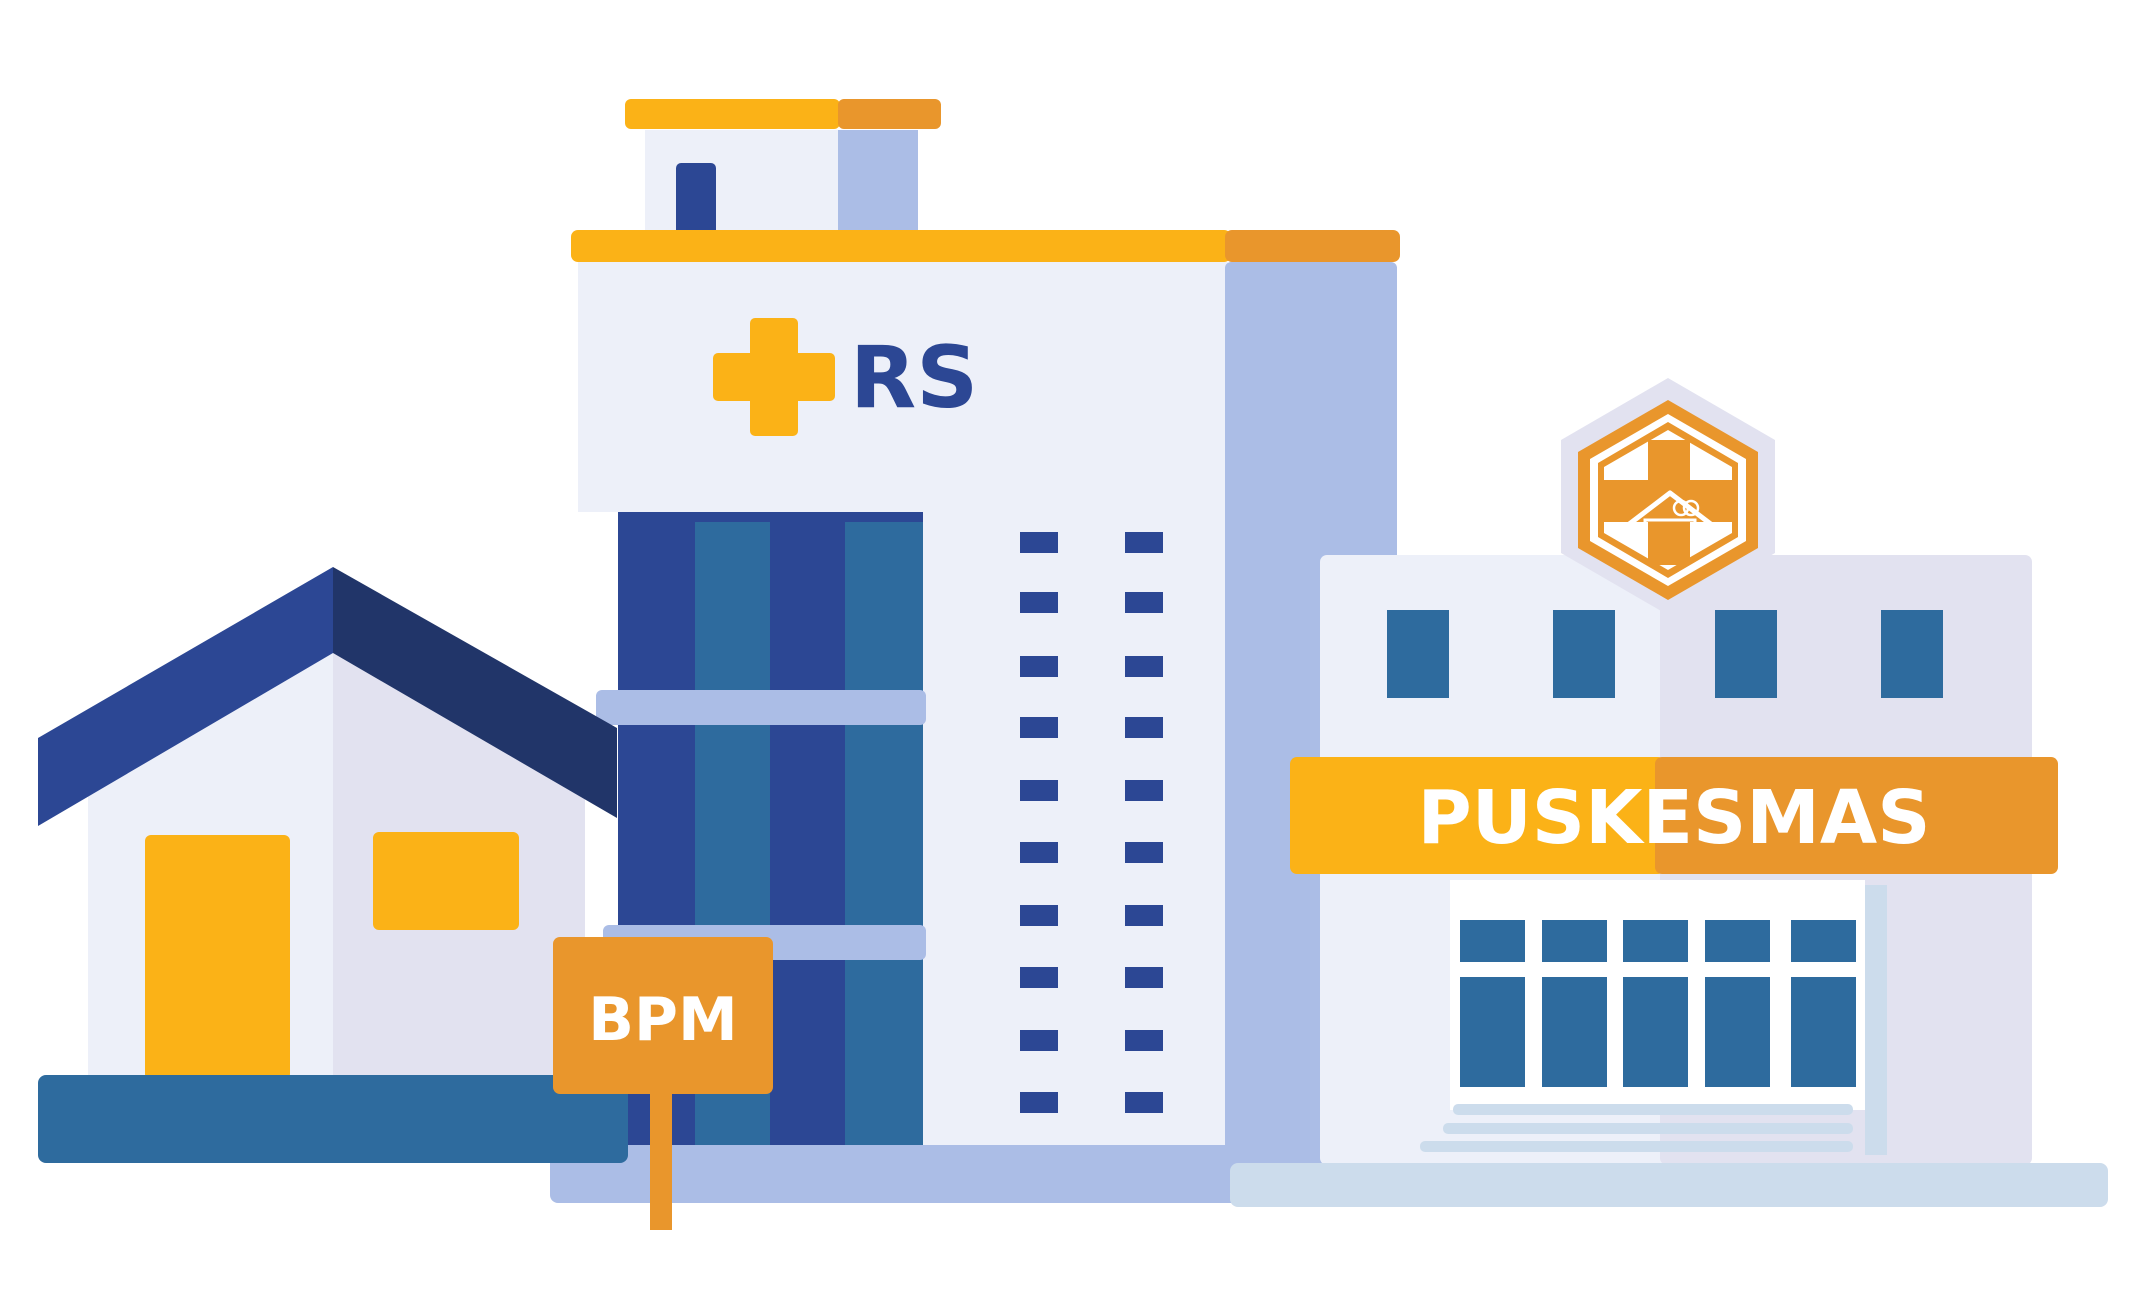 The height and width of the screenshot is (1313, 2153). What do you see at coordinates (761, 707) in the screenshot?
I see `floor-band` at bounding box center [761, 707].